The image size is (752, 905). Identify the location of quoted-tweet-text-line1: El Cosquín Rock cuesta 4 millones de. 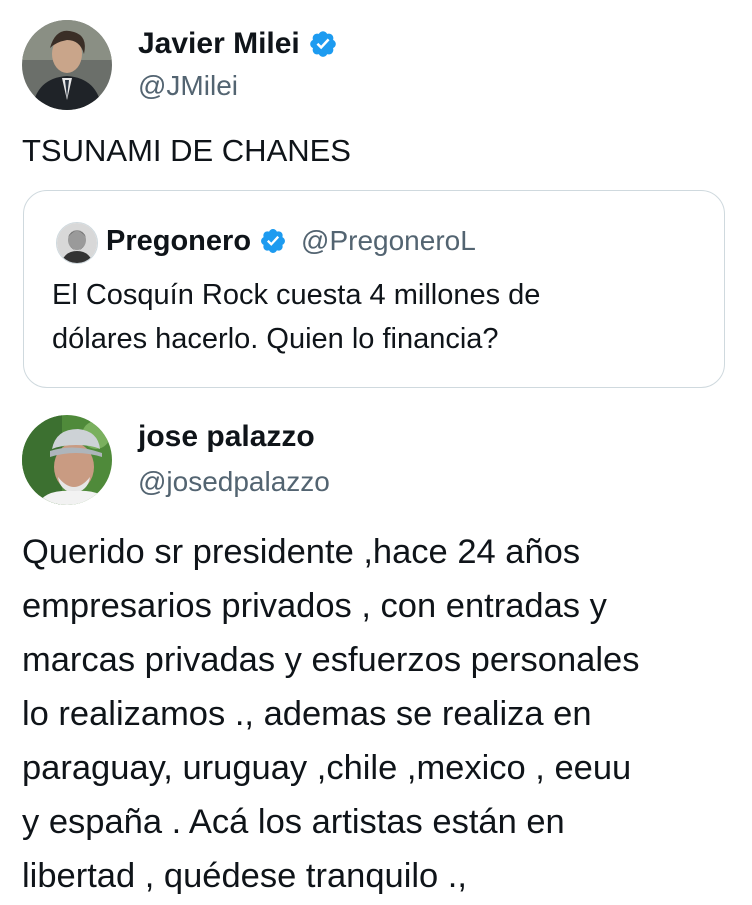
(296, 295).